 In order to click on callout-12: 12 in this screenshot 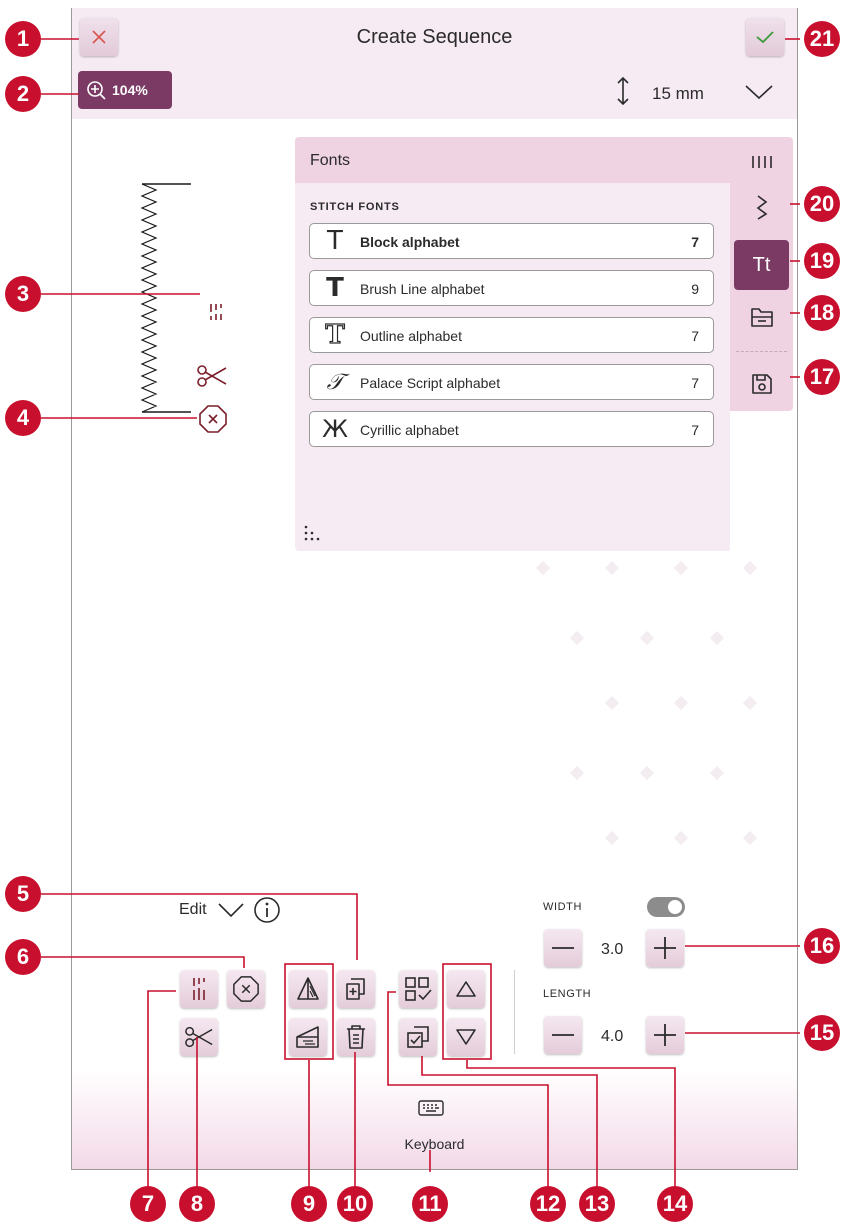, I will do `click(548, 1204)`.